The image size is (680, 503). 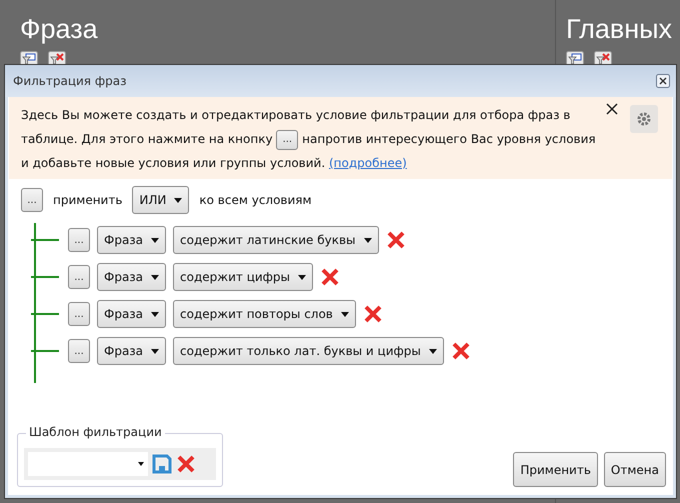 What do you see at coordinates (308, 351) in the screenshot?
I see `condition-dropdown: содержит только лат. буквы и цифры` at bounding box center [308, 351].